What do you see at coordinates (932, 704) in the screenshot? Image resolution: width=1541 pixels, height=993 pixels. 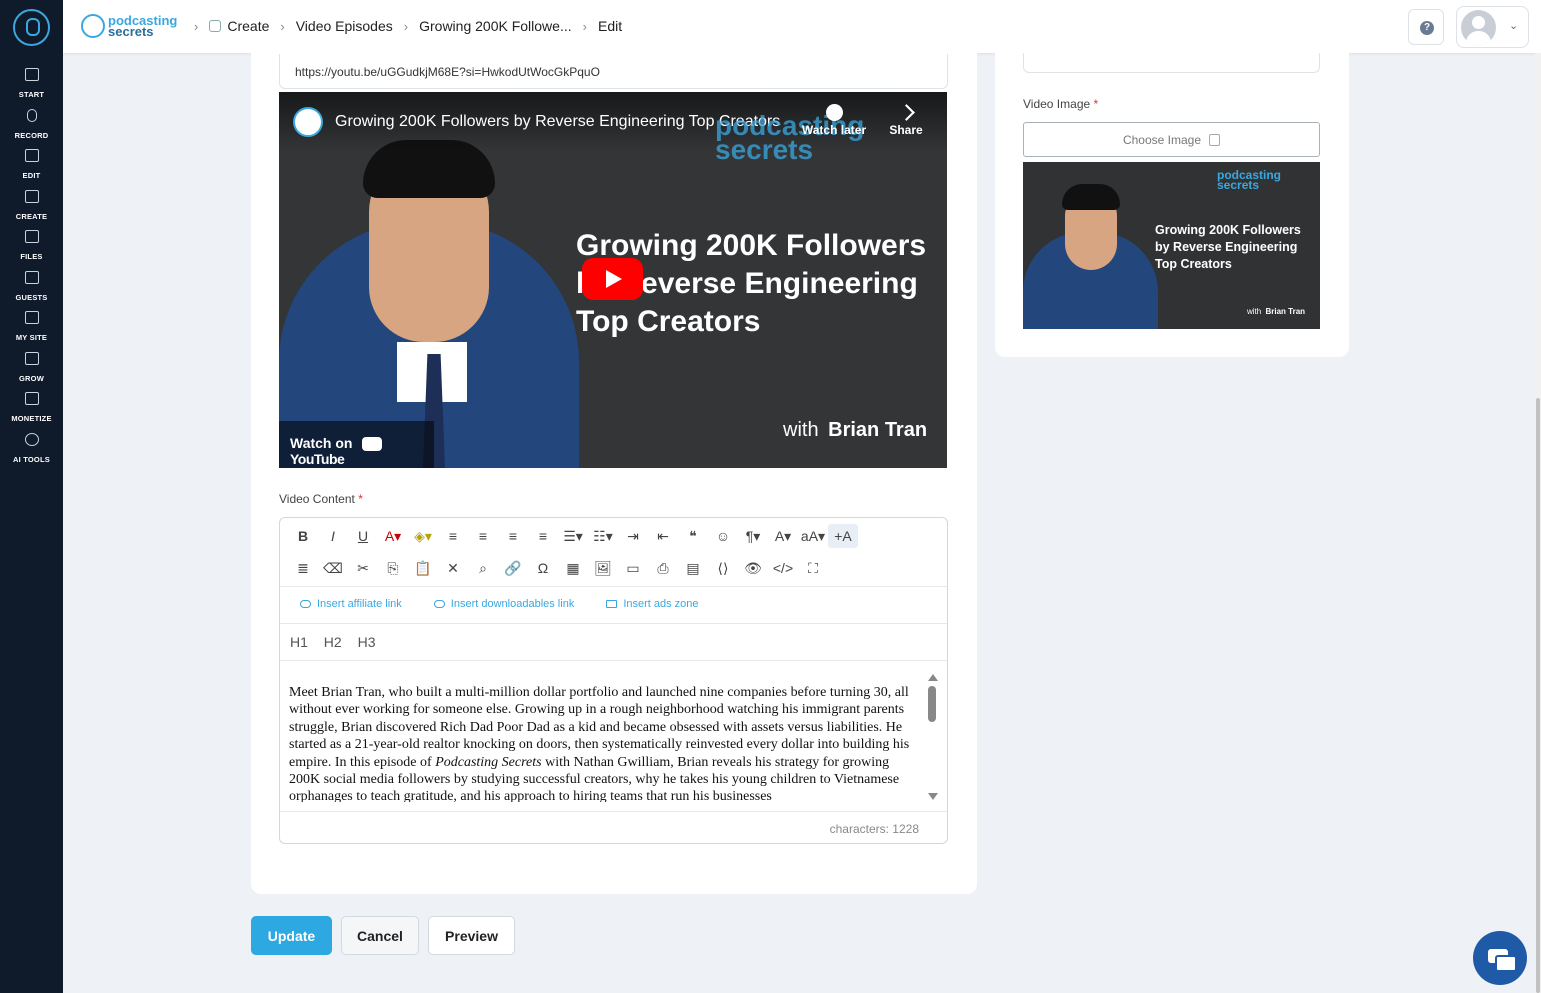 I see `scroll-thumb` at bounding box center [932, 704].